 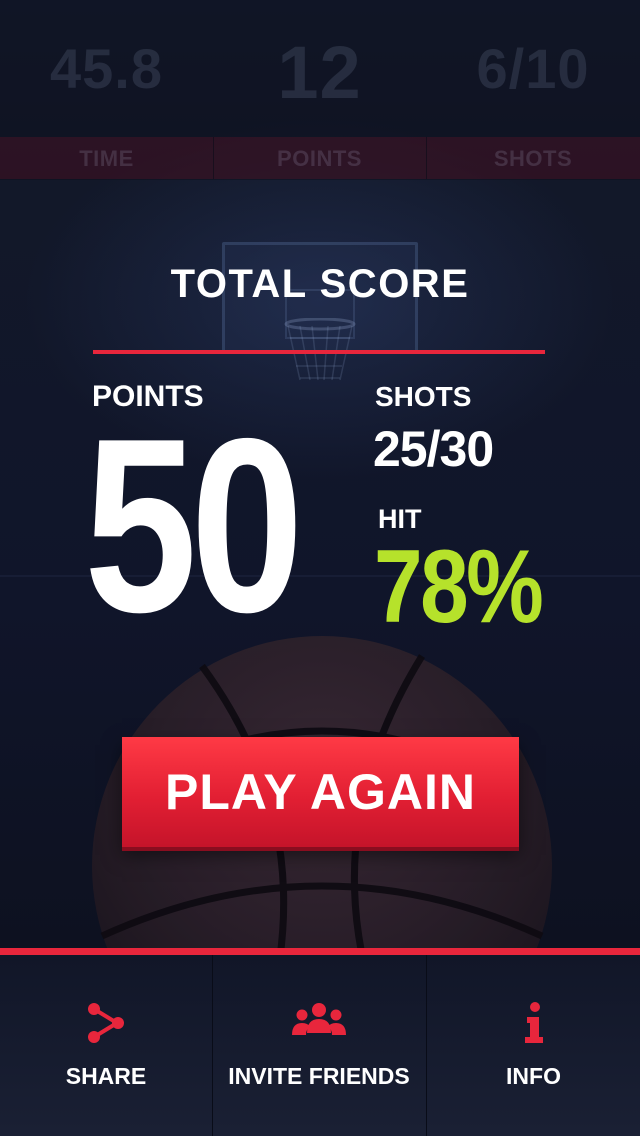 What do you see at coordinates (533, 1022) in the screenshot?
I see `info-icon` at bounding box center [533, 1022].